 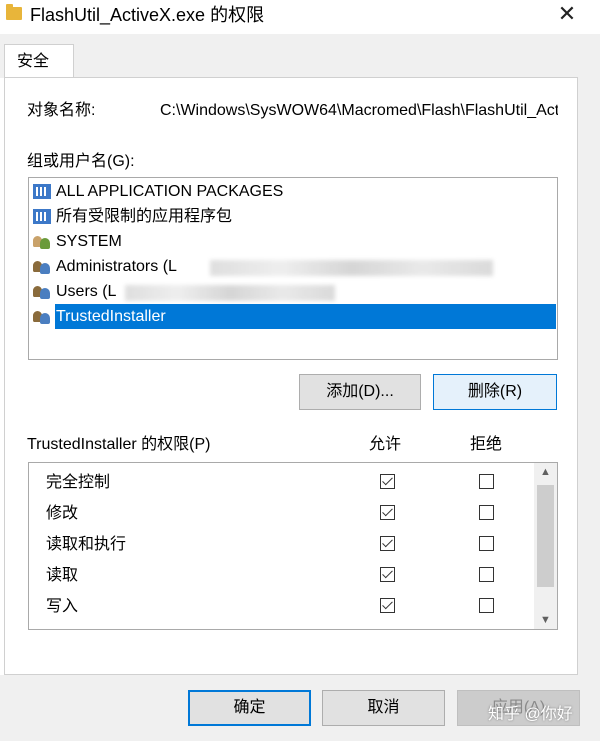 I want to click on list-item: SYSTEM, so click(x=293, y=241).